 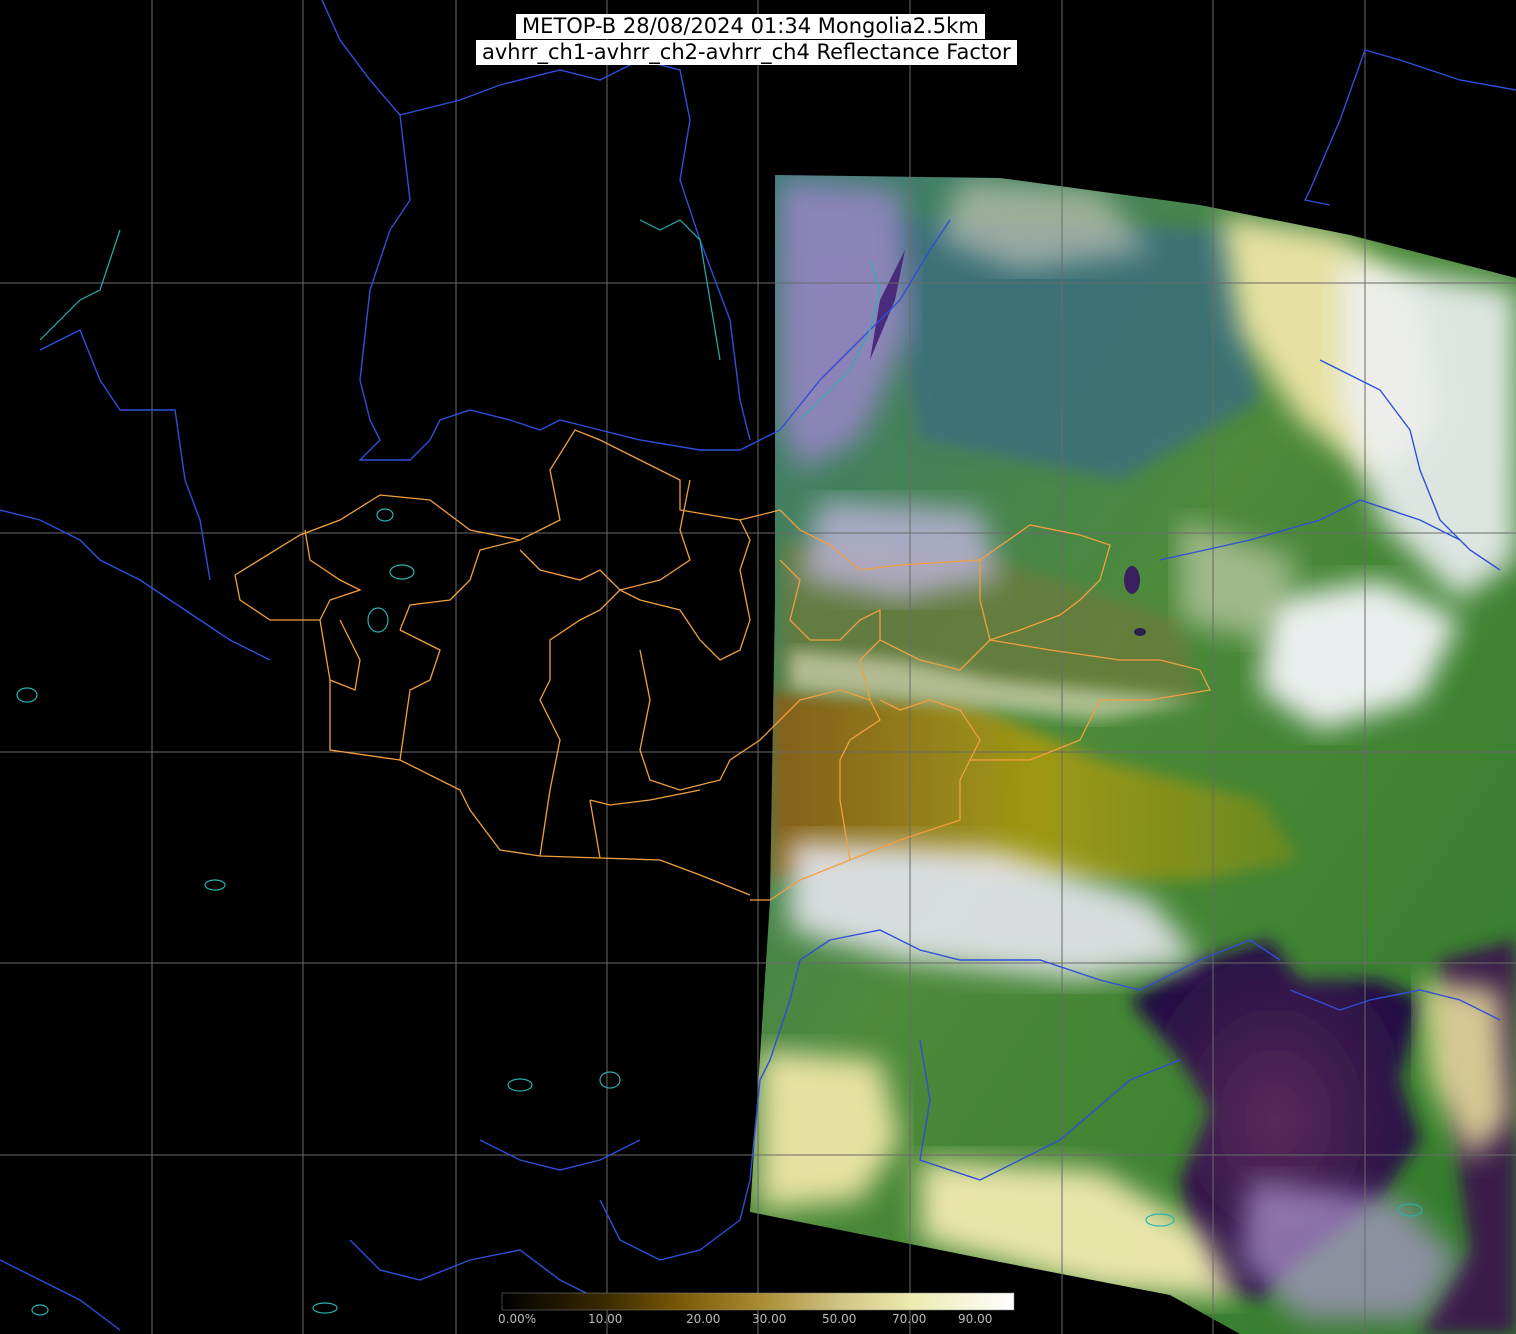 I want to click on legend-label-20: 20.00, so click(x=703, y=1319).